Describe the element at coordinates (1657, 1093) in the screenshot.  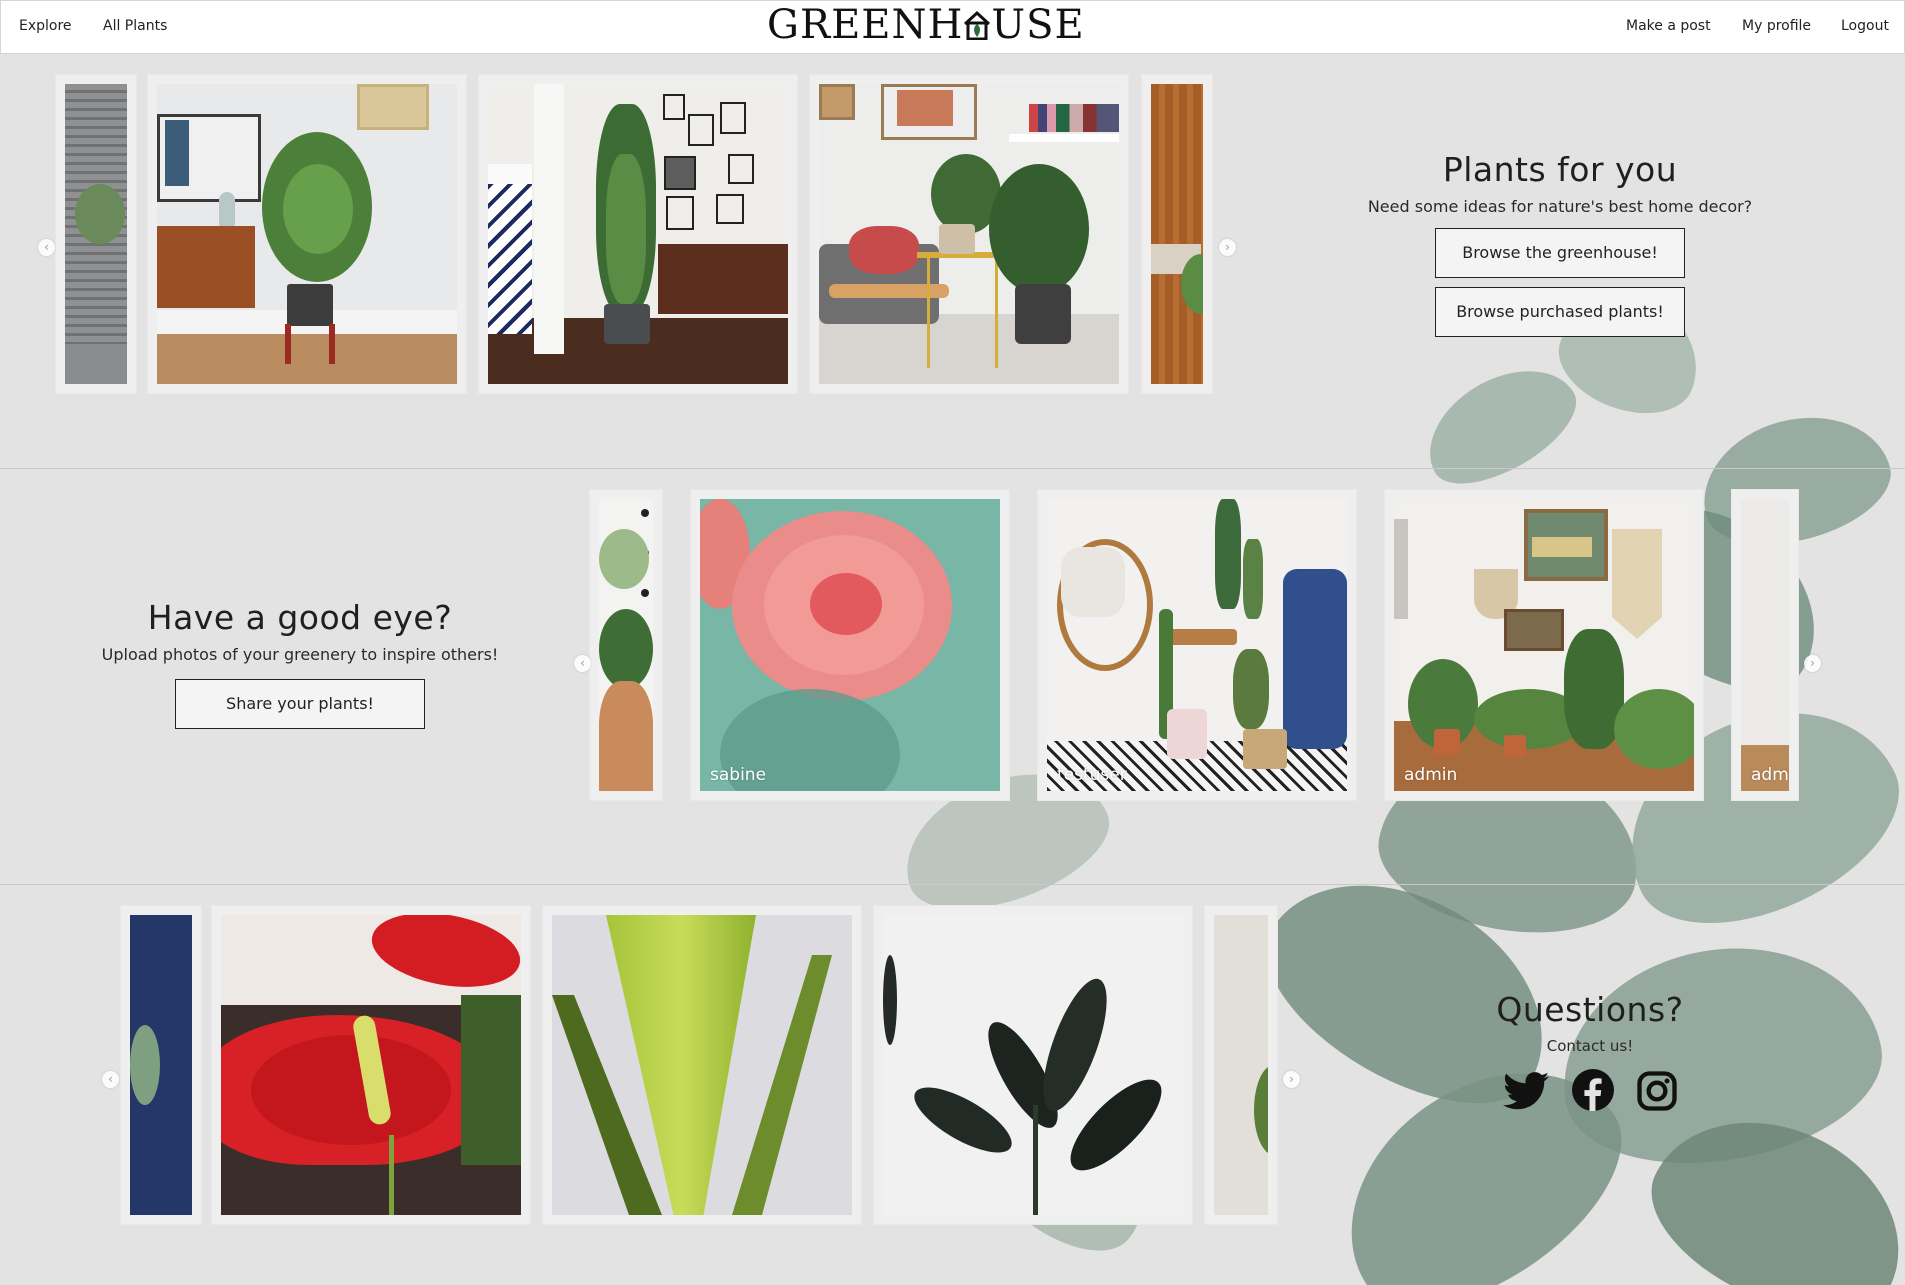
I see `instagram-icon` at that location.